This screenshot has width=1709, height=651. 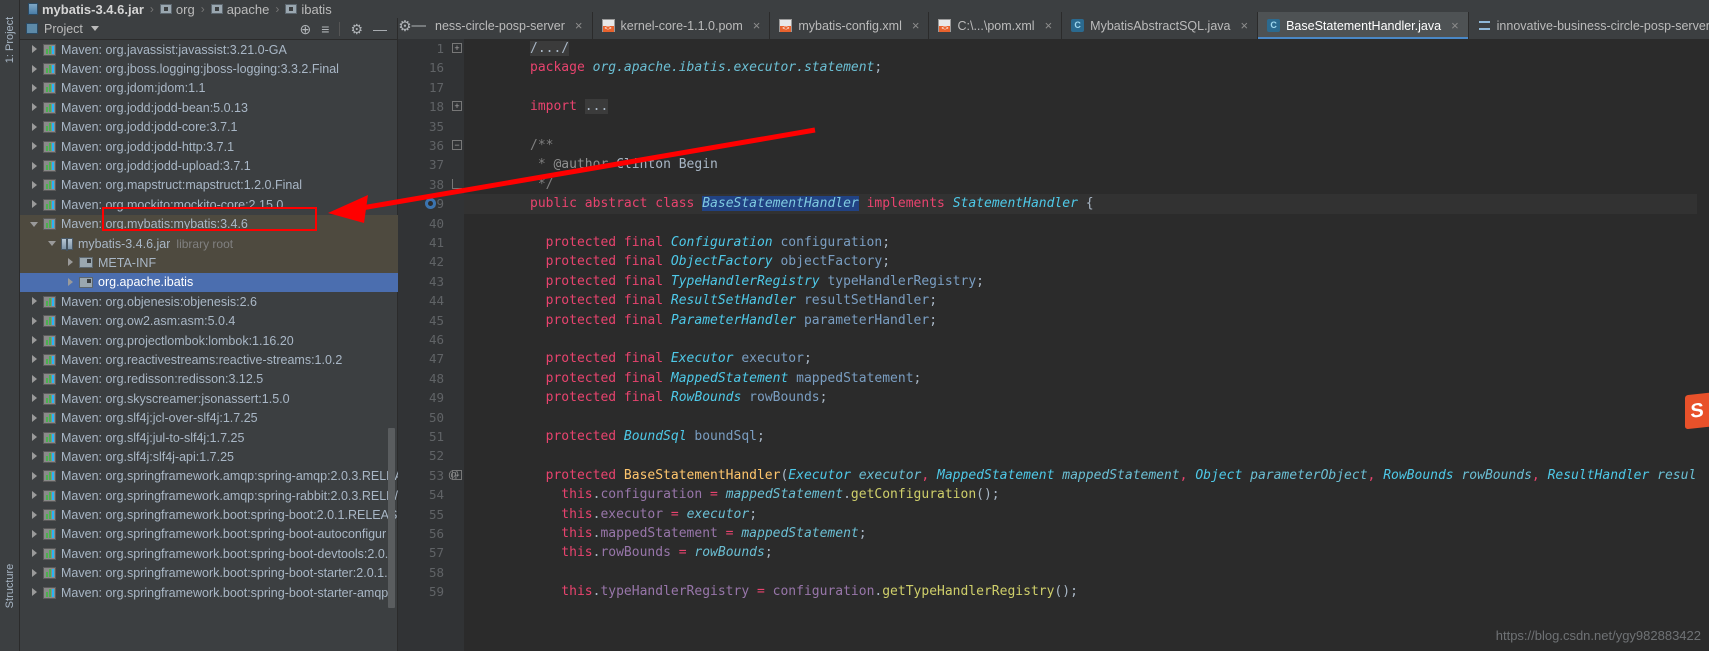 What do you see at coordinates (419, 25) in the screenshot?
I see `tab-hide-icon: —` at bounding box center [419, 25].